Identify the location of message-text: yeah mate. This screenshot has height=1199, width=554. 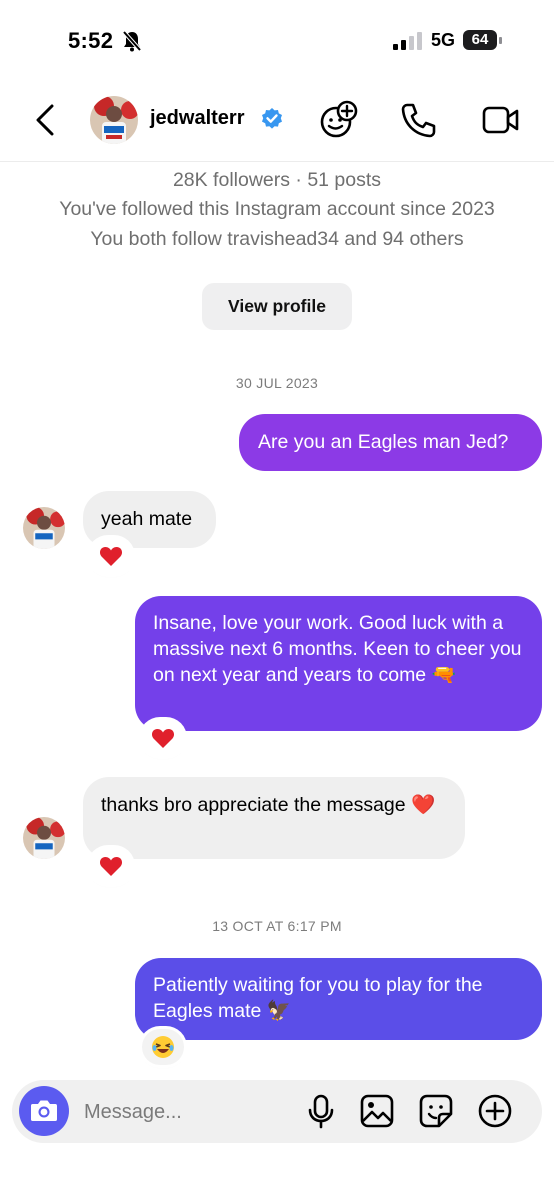
(147, 519).